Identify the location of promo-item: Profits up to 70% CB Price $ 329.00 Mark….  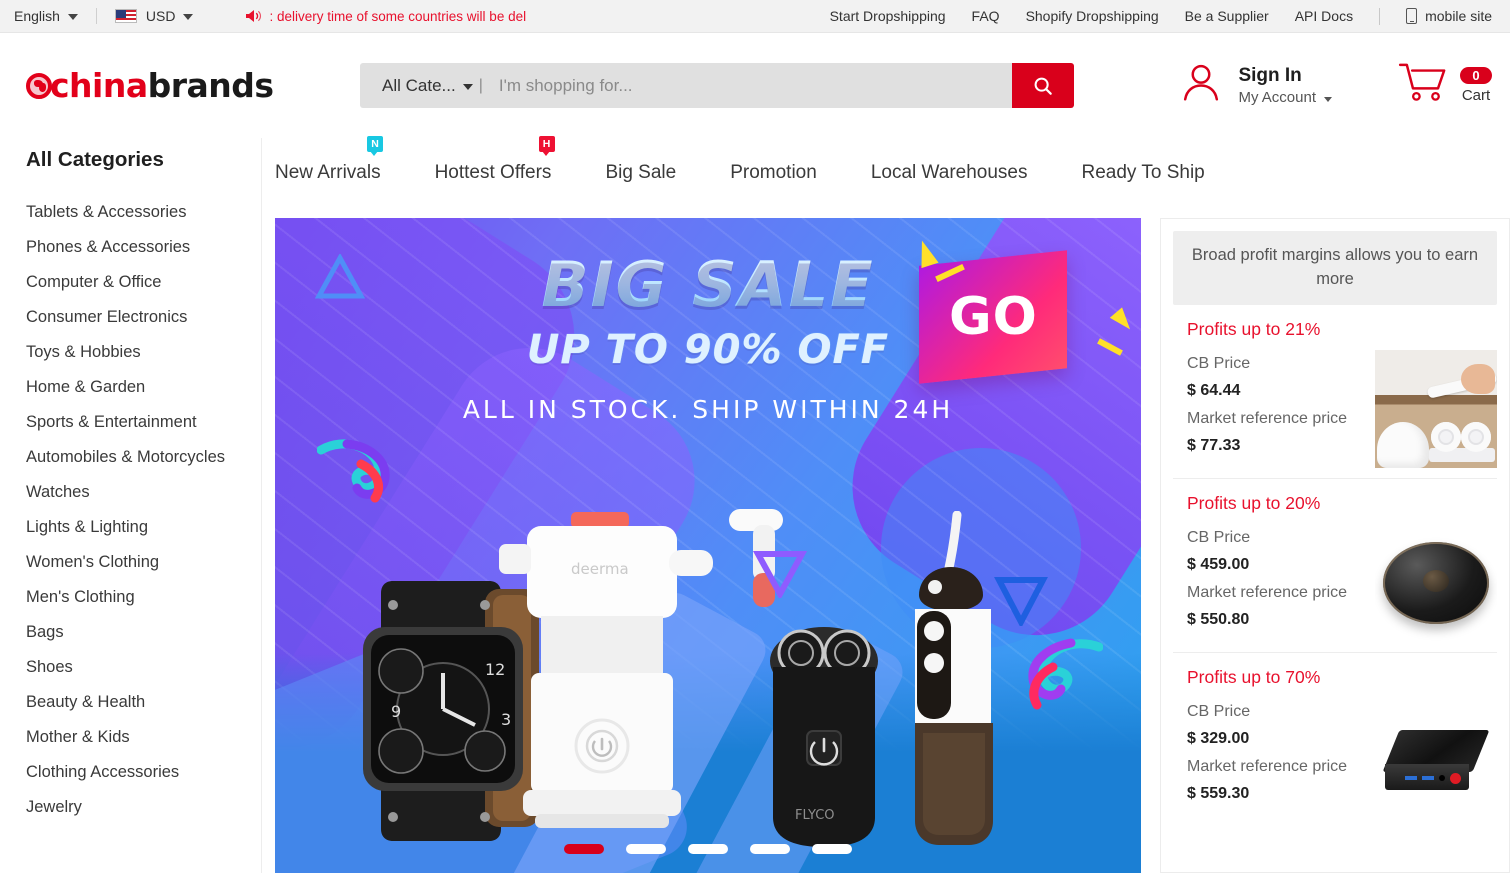
(1335, 739).